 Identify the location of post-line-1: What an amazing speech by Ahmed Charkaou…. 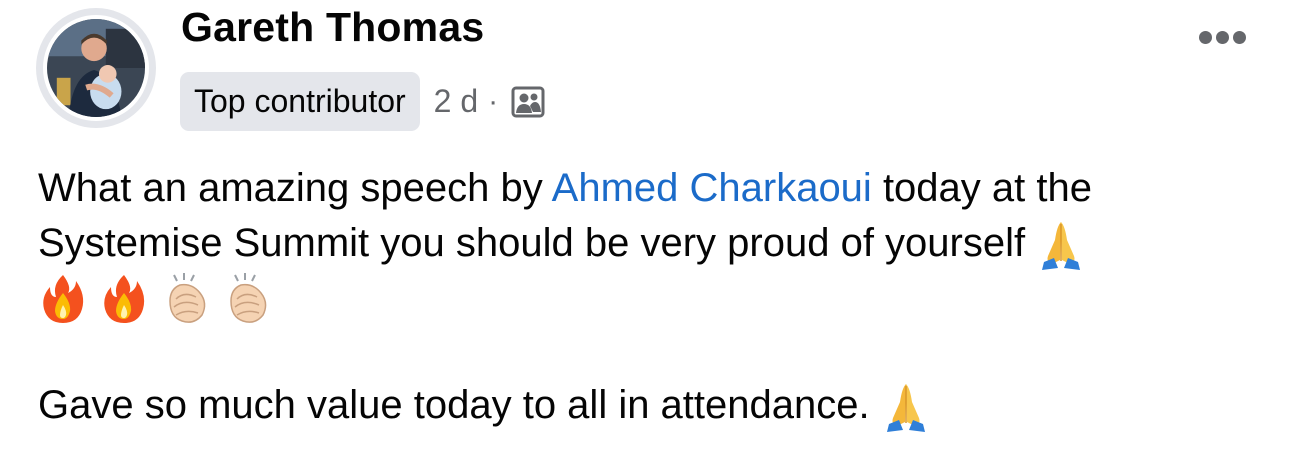
(653, 188).